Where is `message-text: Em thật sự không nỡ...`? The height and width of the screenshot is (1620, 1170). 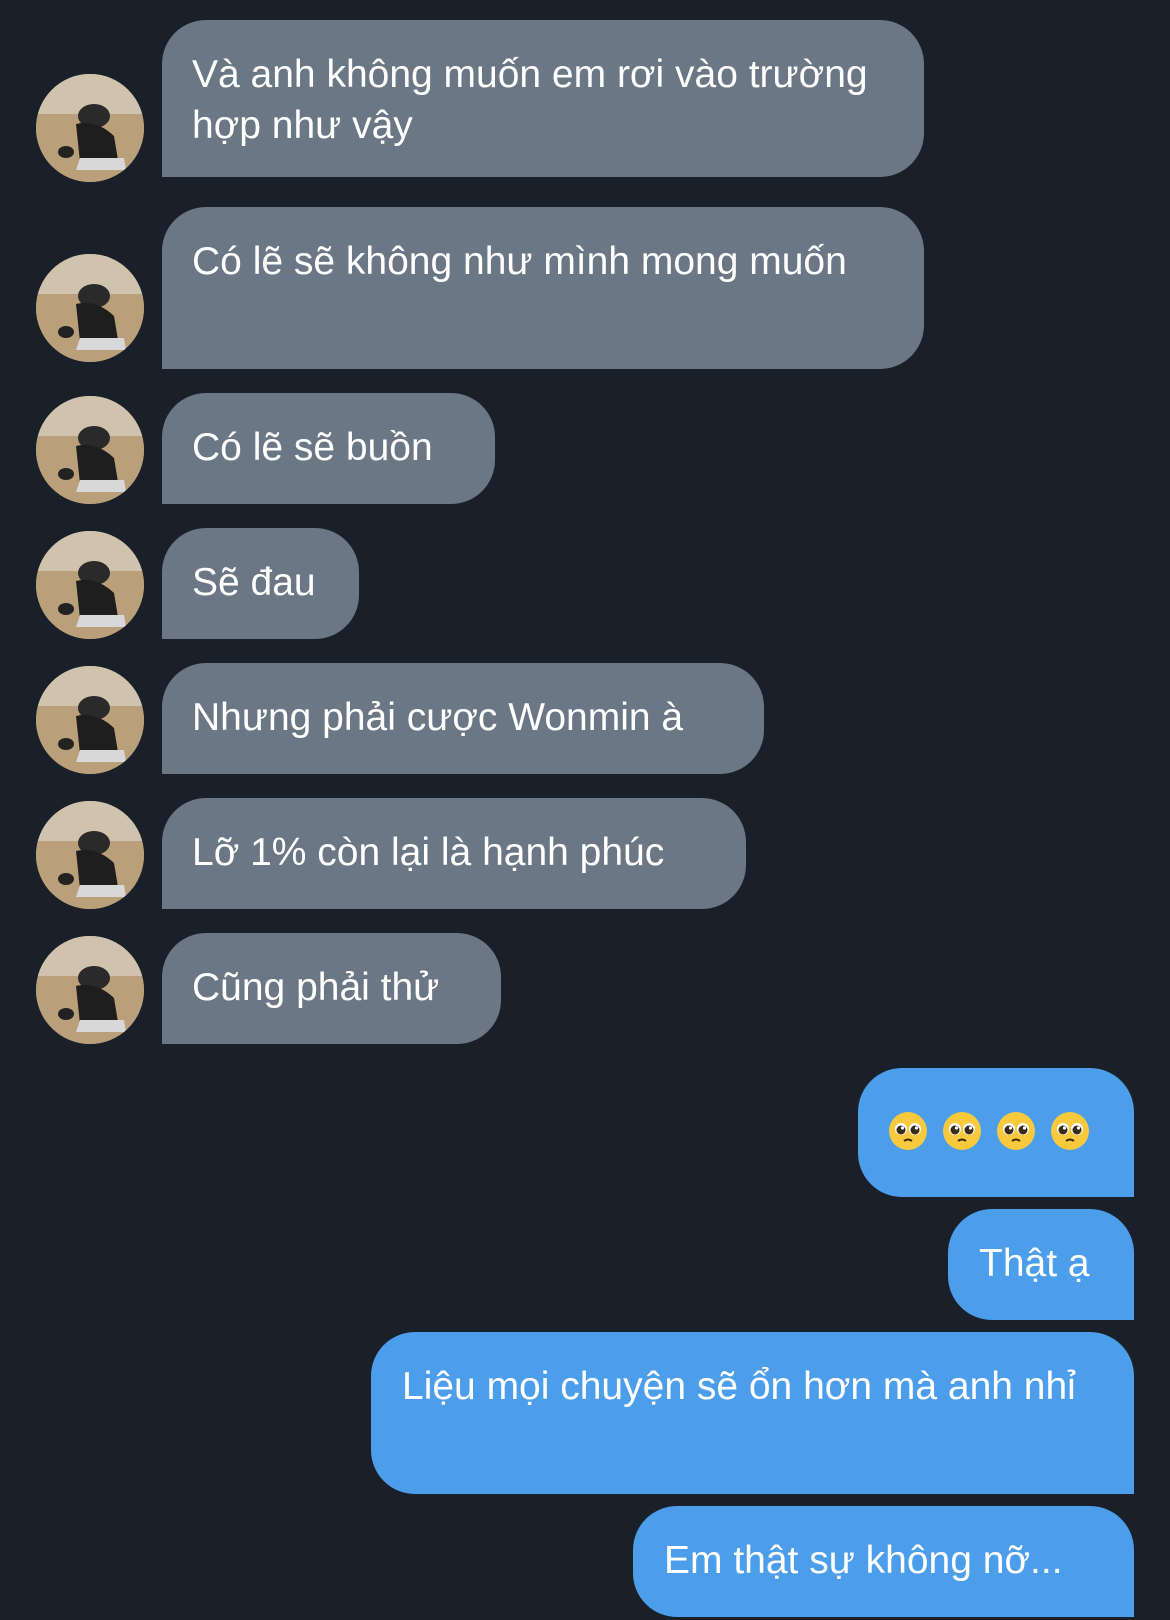 message-text: Em thật sự không nỡ... is located at coordinates (863, 1560).